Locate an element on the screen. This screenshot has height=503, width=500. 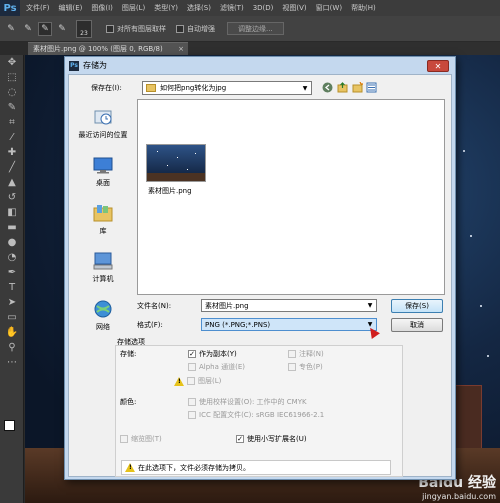
history-brush-icon: ↺ is located at coordinates (12, 197).